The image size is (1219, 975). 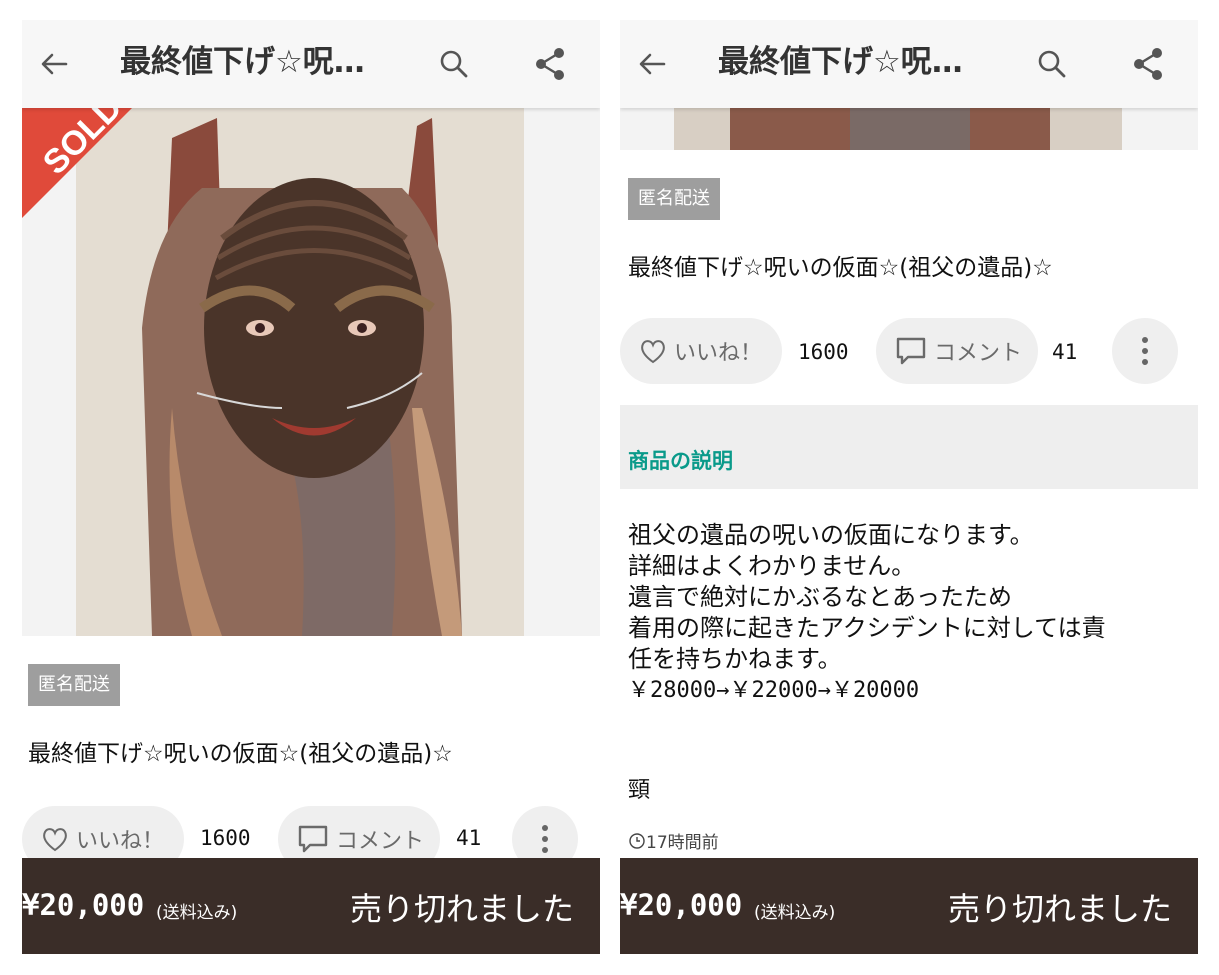 I want to click on description-line: 祖父の遺品の呪いの仮面になります。, so click(x=831, y=535).